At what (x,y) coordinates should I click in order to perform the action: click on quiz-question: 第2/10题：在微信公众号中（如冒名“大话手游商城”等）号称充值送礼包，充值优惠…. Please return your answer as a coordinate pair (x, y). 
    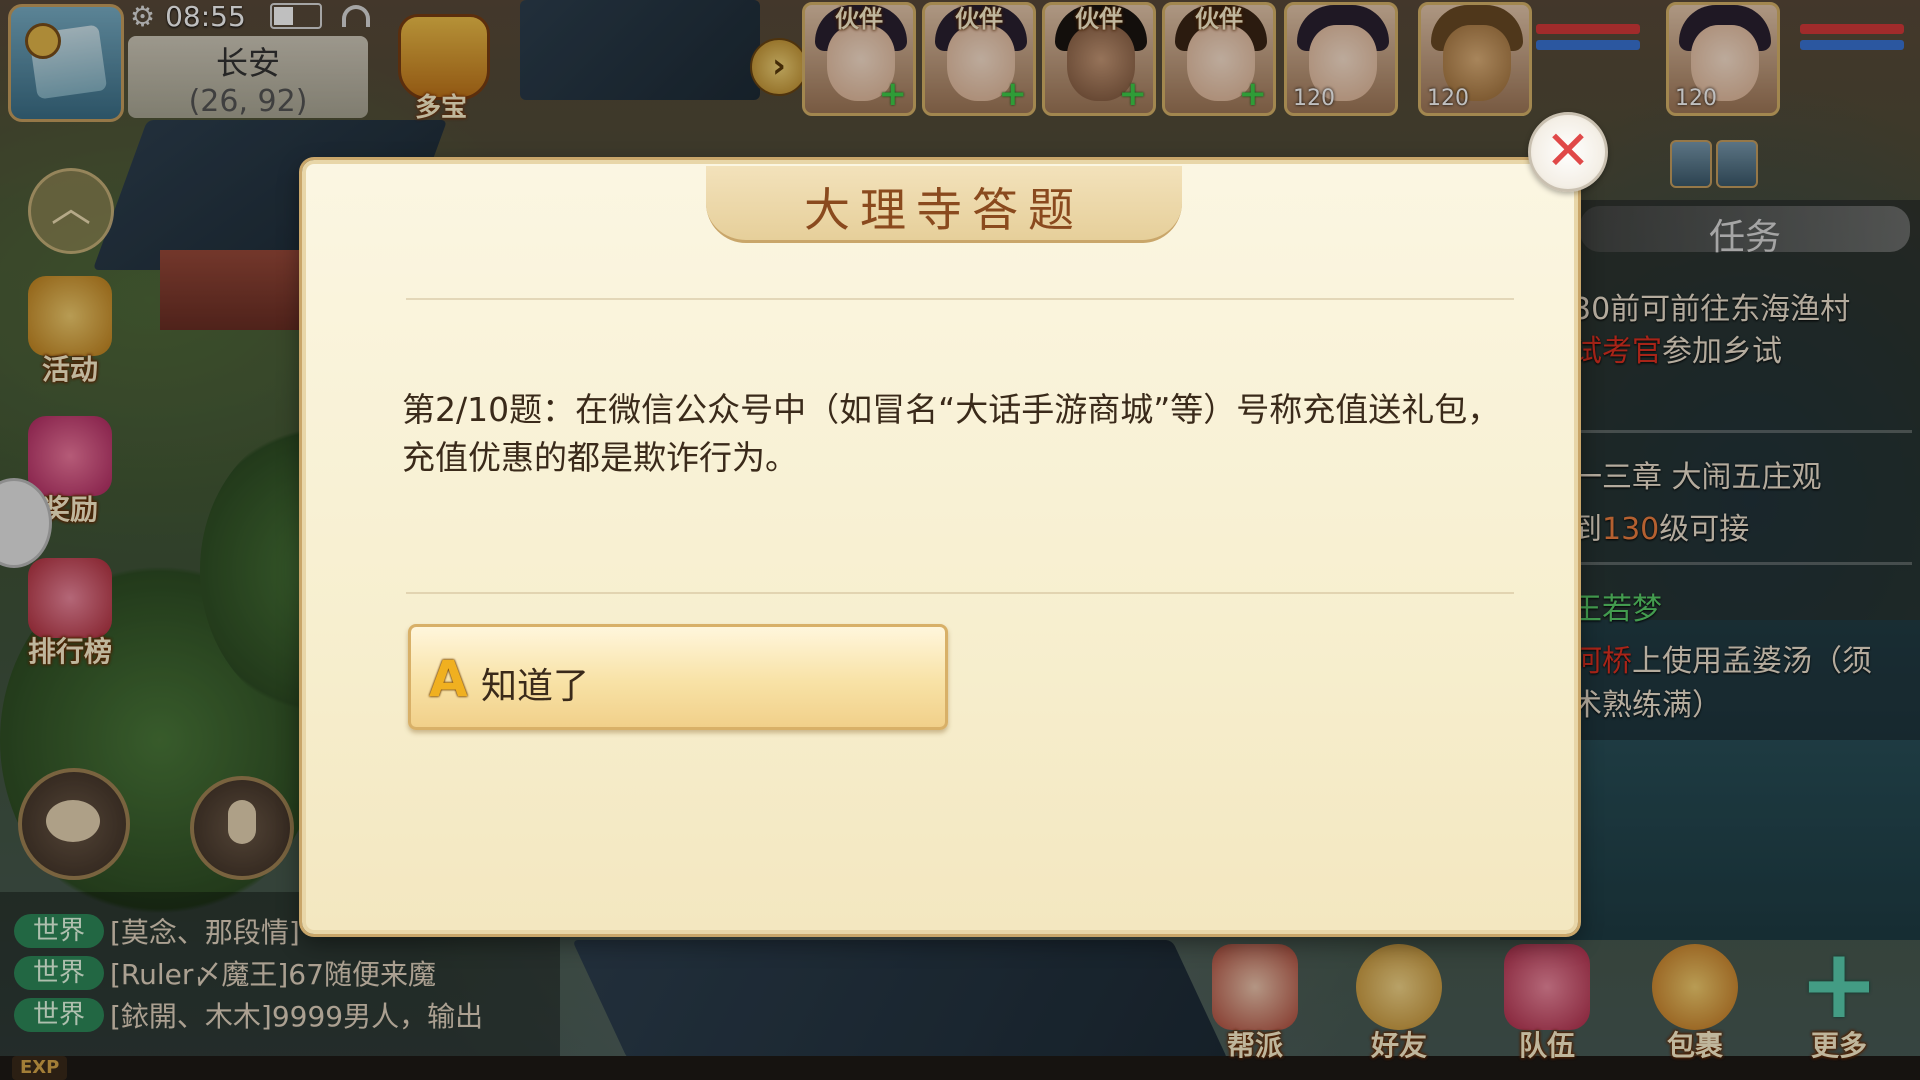
    Looking at the image, I should click on (951, 433).